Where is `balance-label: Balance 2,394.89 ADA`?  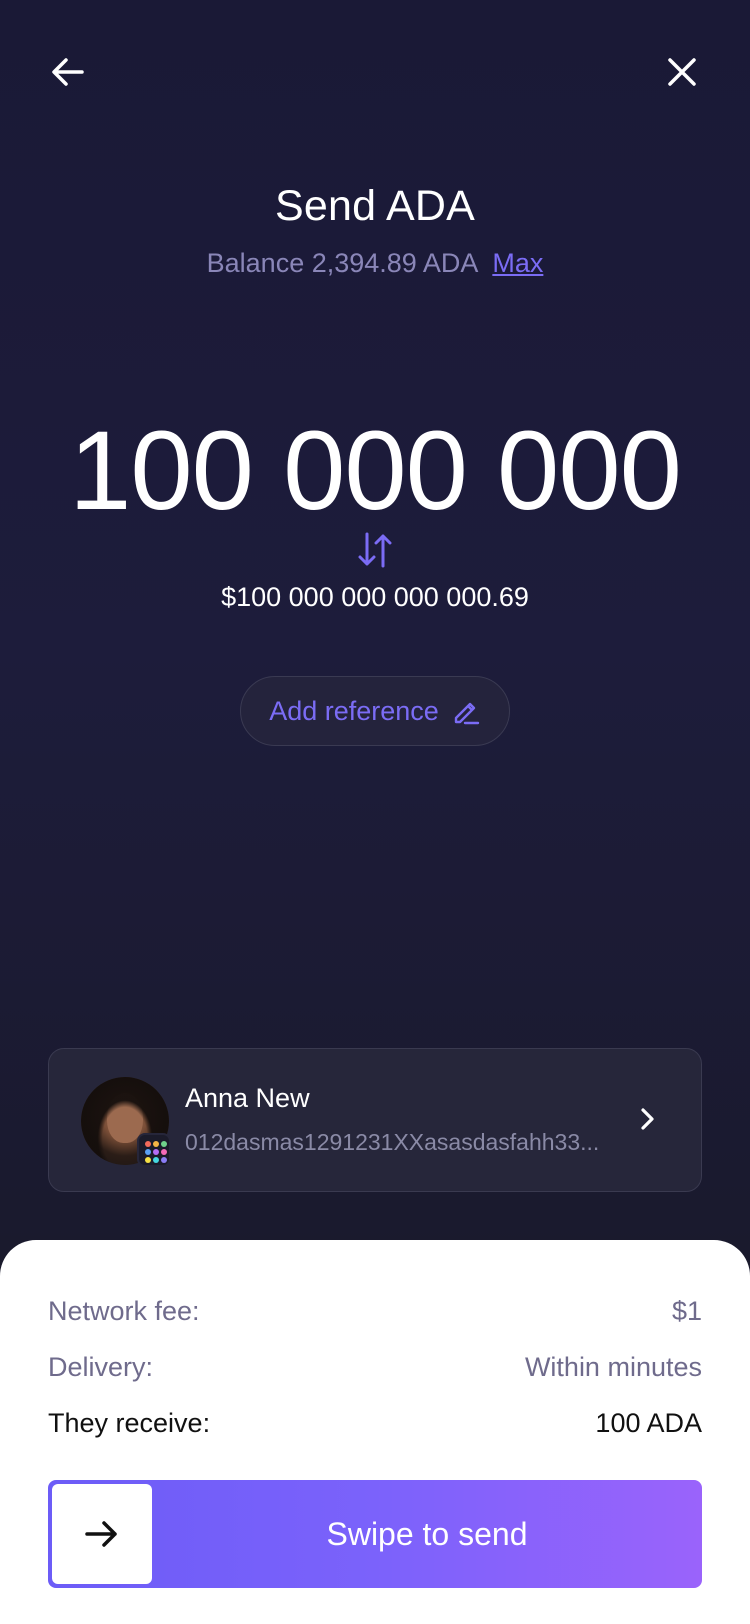
balance-label: Balance 2,394.89 ADA is located at coordinates (342, 263).